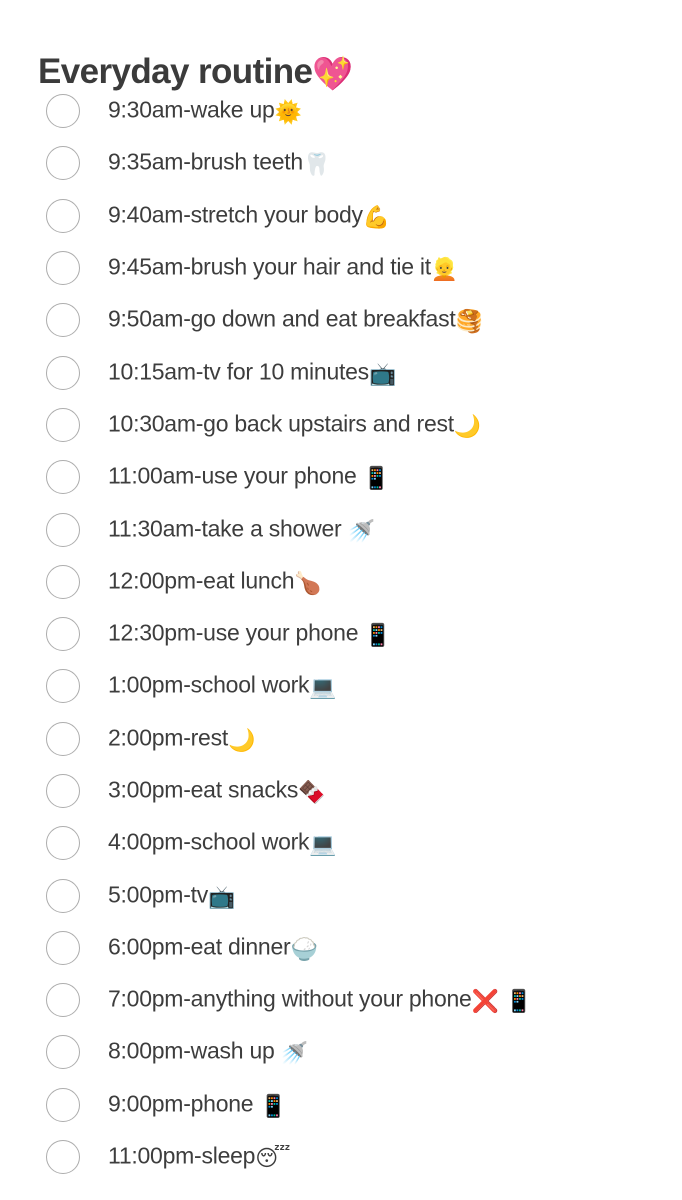  What do you see at coordinates (312, 792) in the screenshot?
I see `chocolate-bar-emoji: 🍫` at bounding box center [312, 792].